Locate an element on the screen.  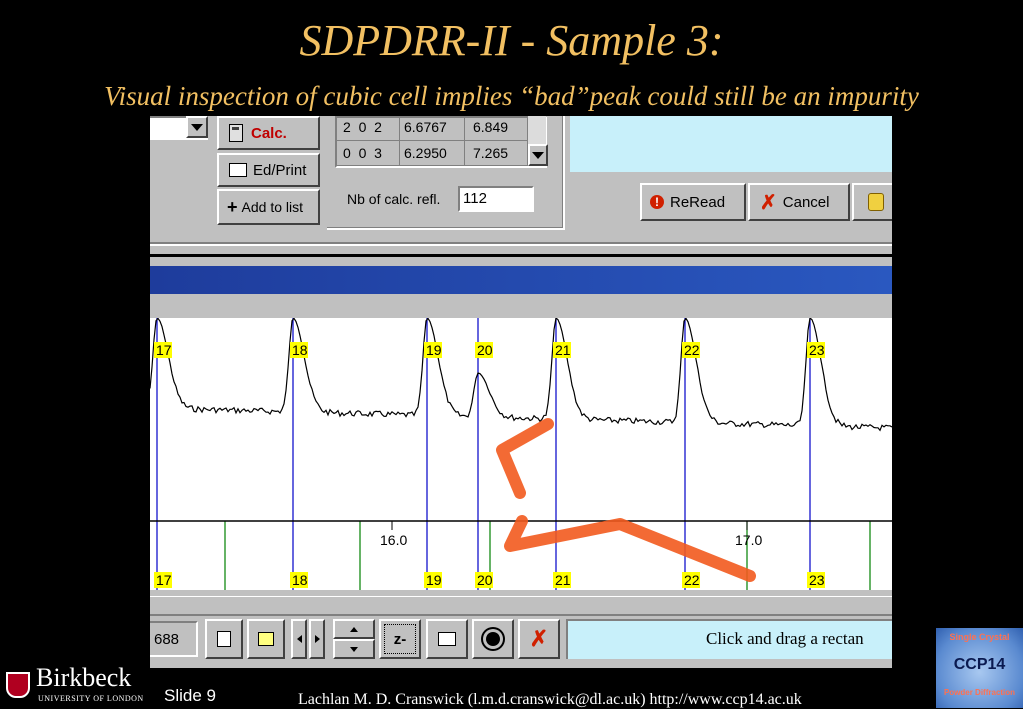
close-plot-button: ✗ is located at coordinates (539, 639).